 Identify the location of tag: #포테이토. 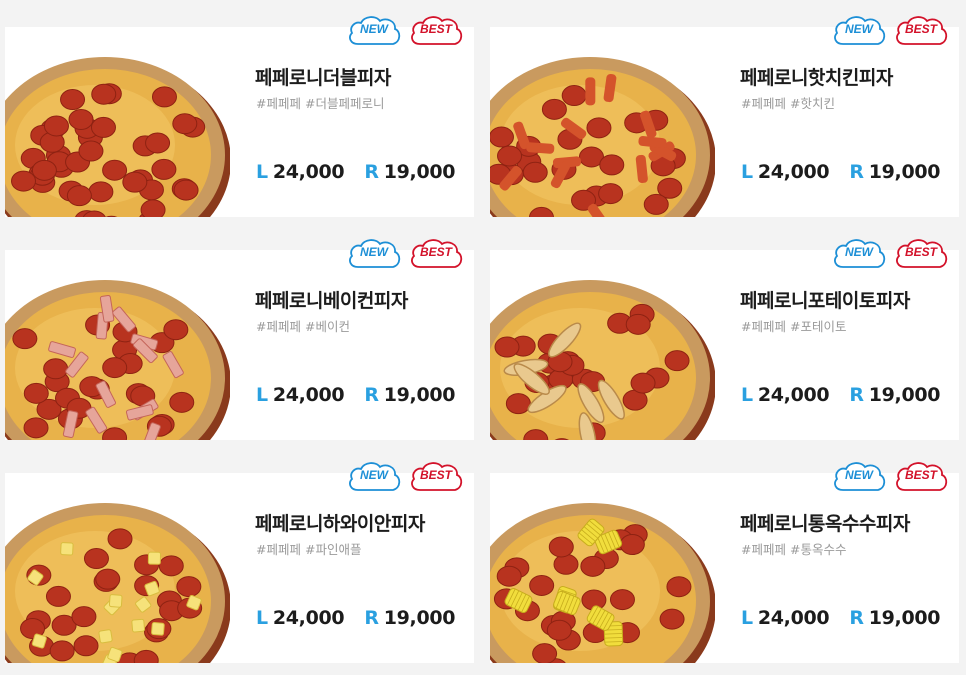
(818, 326).